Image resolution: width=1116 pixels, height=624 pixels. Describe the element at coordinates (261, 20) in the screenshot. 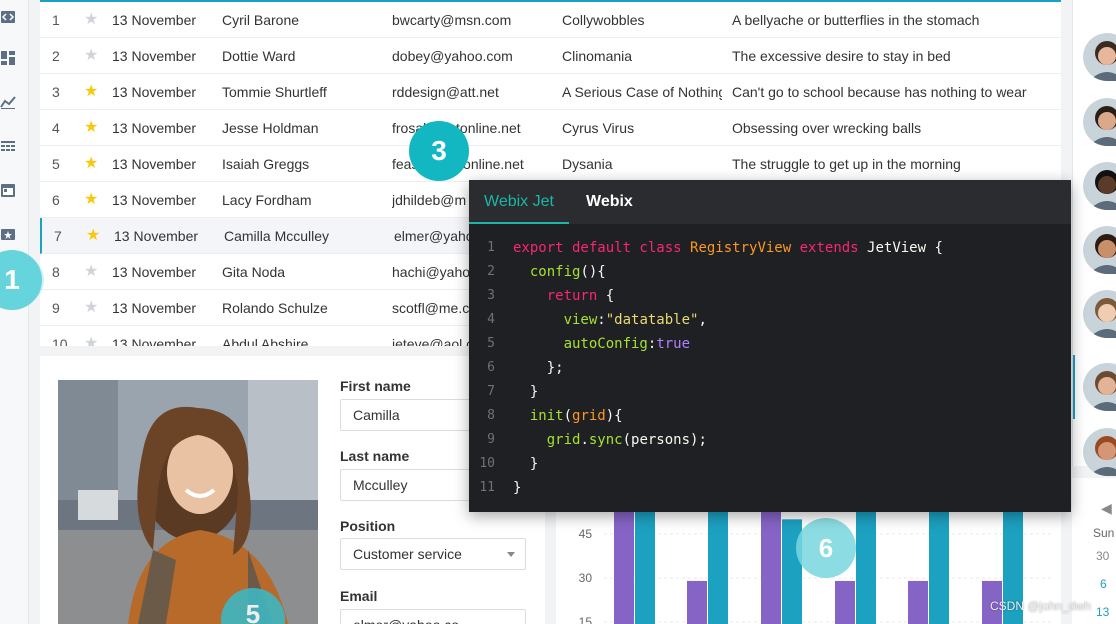

I see `row-name: Cyril Barone` at that location.